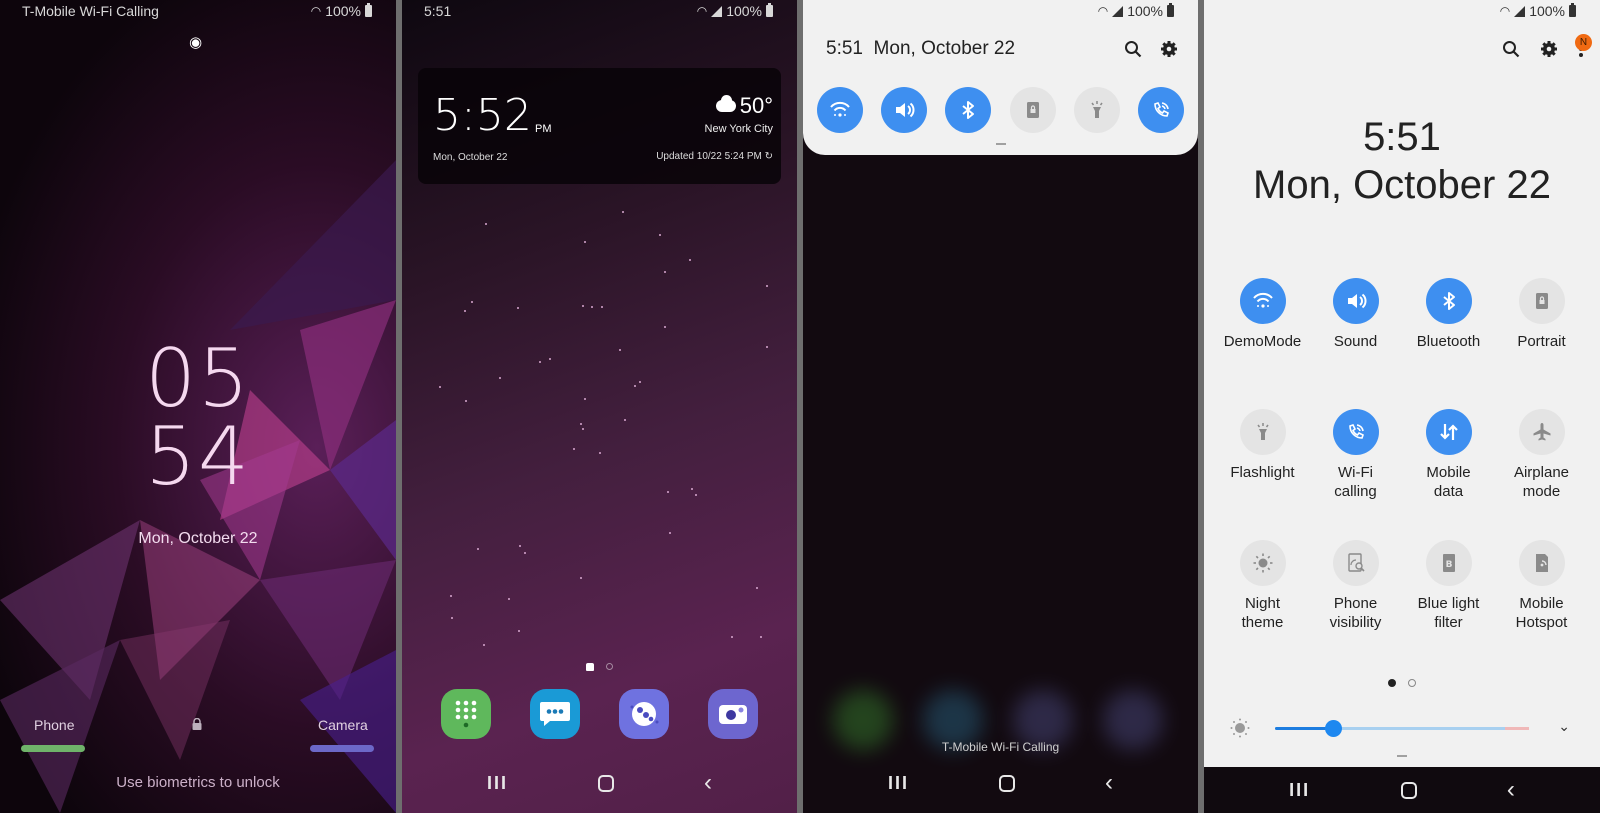  What do you see at coordinates (1520, 11) in the screenshot?
I see `signal-icon` at bounding box center [1520, 11].